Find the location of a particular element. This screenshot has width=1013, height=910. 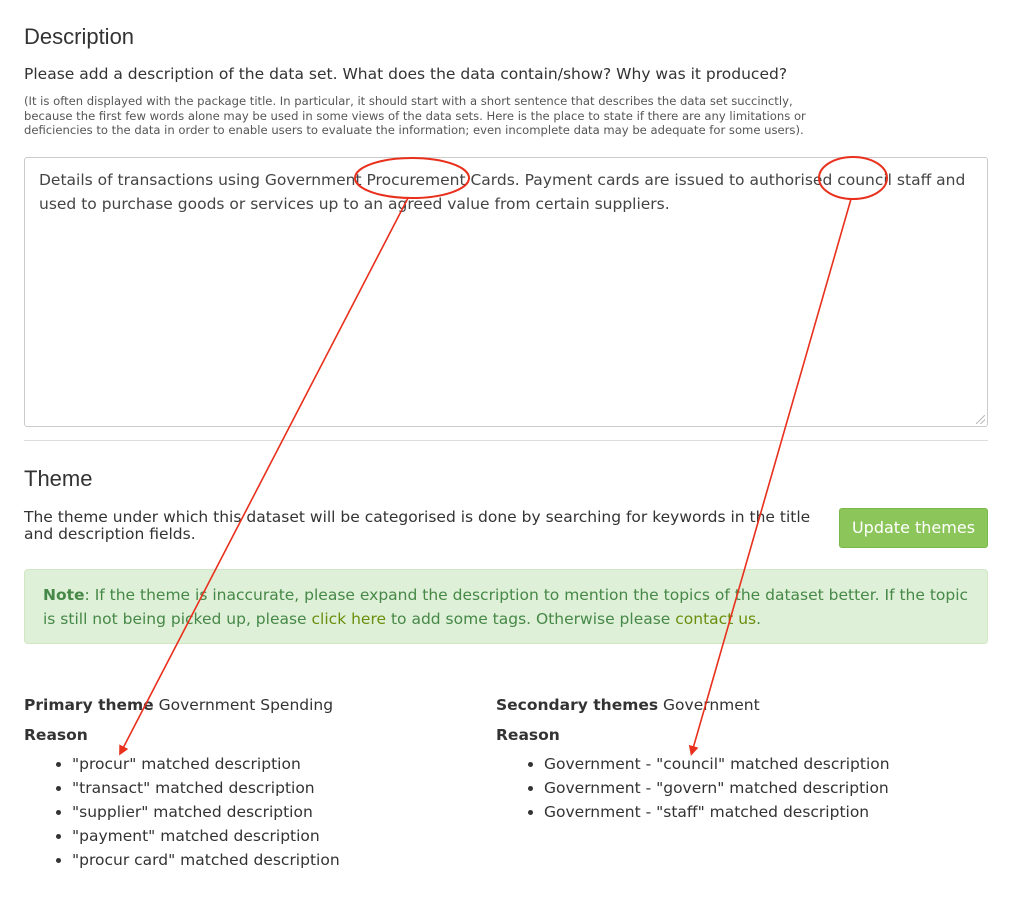

list-item: Government - "staff" matched description is located at coordinates (717, 812).